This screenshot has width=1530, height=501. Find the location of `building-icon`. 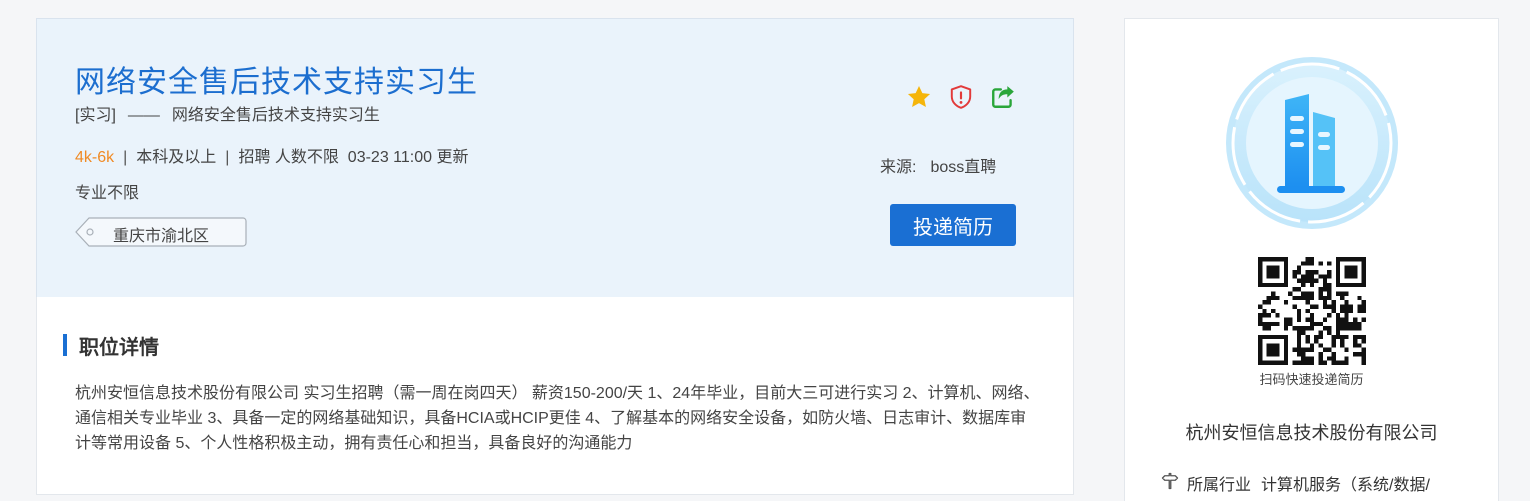

building-icon is located at coordinates (1312, 143).